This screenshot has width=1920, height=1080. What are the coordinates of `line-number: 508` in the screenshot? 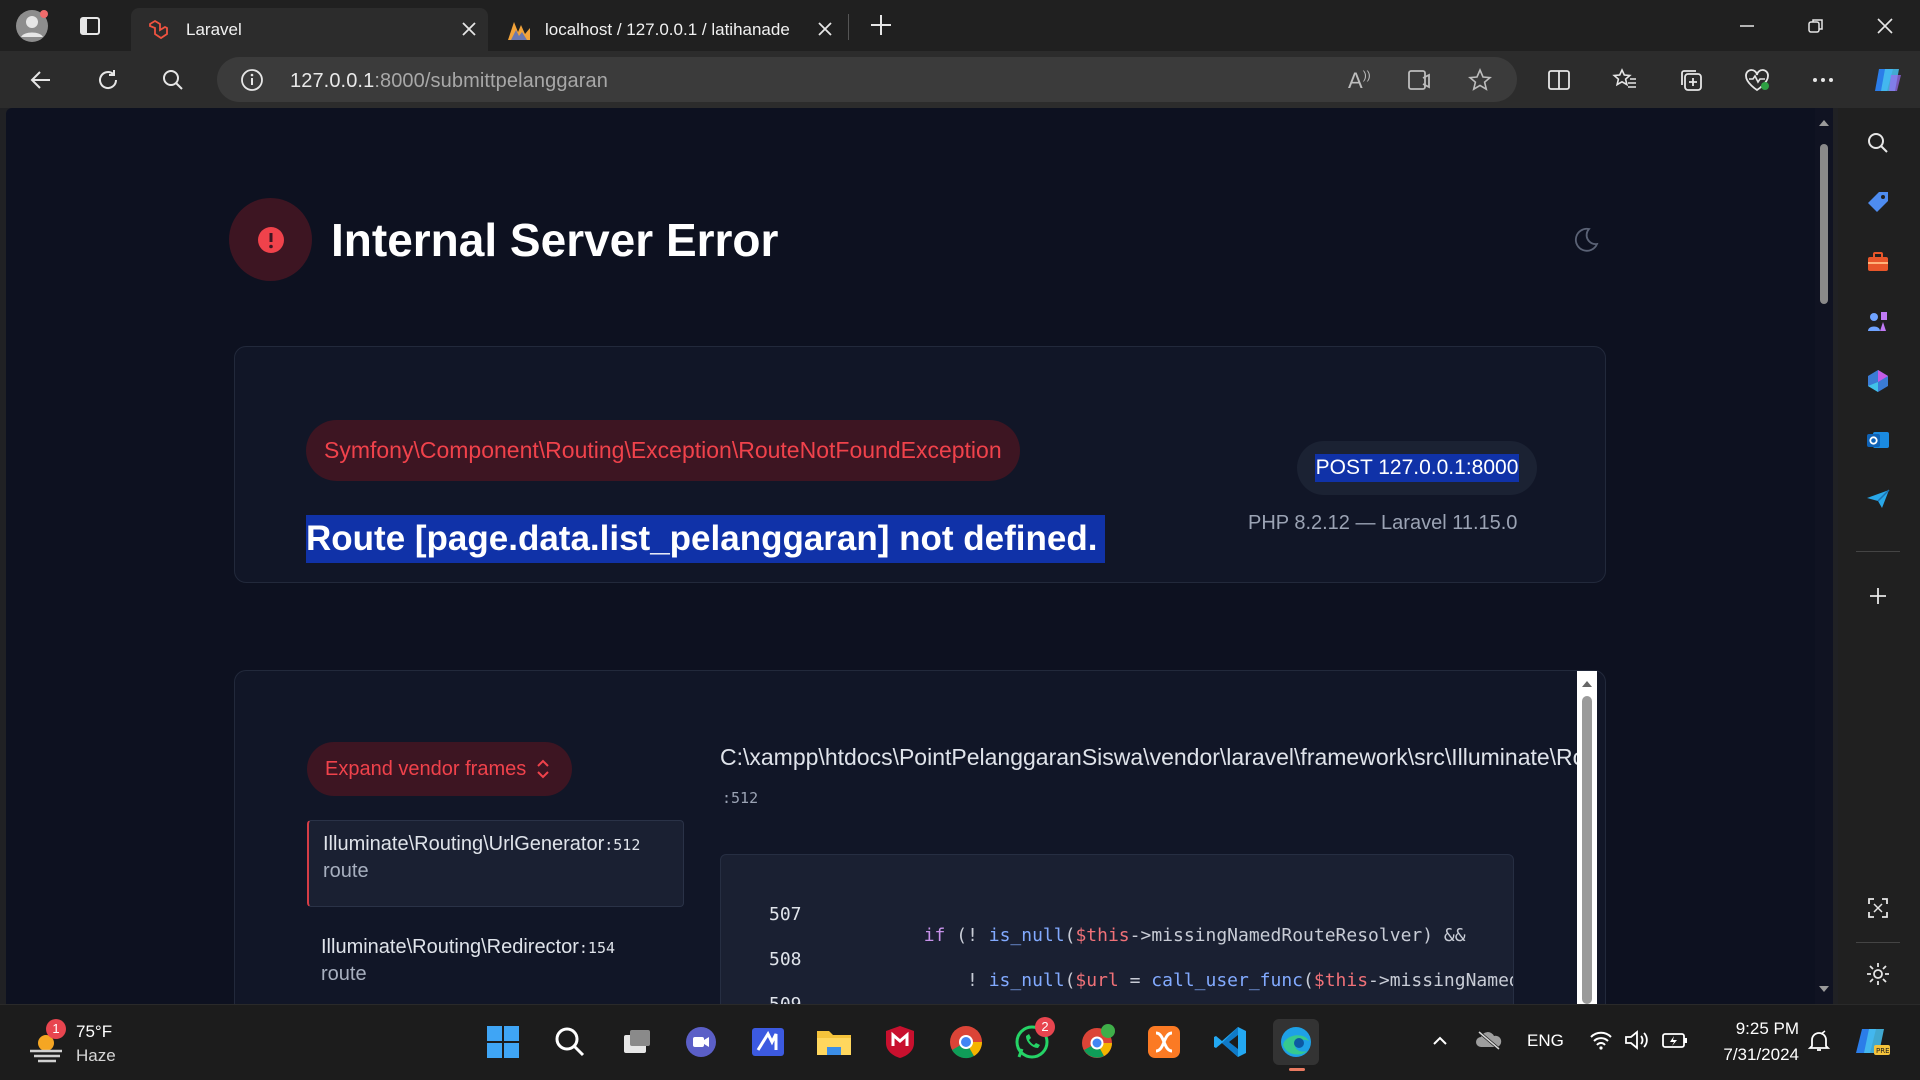 It's located at (785, 959).